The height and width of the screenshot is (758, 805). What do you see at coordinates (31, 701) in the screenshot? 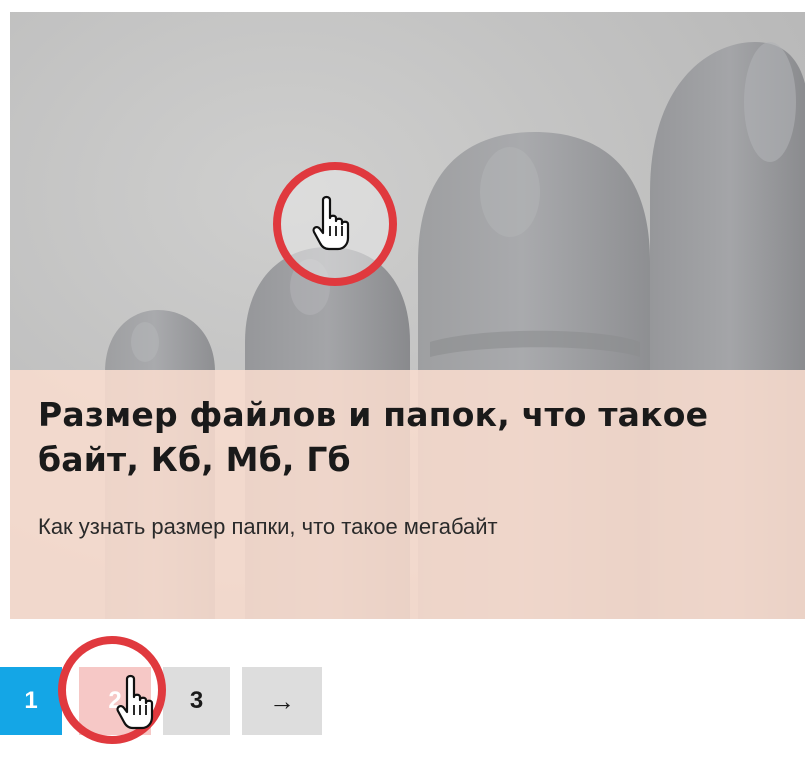
I see `page-1-button: 1` at bounding box center [31, 701].